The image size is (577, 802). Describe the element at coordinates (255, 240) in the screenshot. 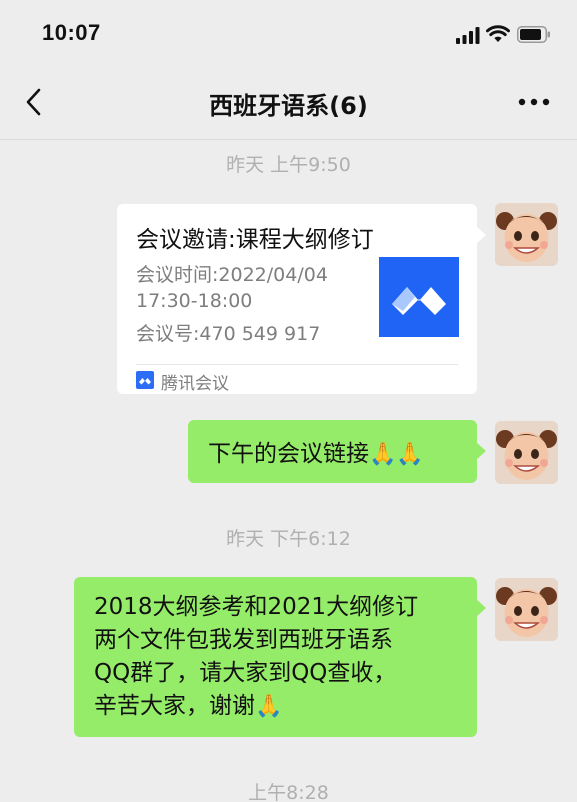

I see `card-title: 会议邀请:课程大纲修订` at that location.